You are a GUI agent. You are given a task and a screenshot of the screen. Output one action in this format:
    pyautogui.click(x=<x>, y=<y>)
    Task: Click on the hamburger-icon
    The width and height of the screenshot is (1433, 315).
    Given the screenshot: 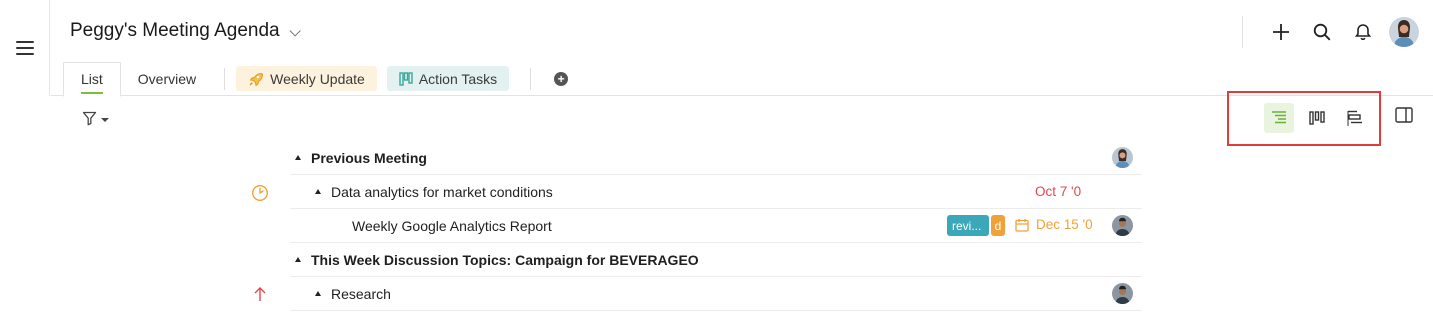 What is the action you would take?
    pyautogui.click(x=24, y=48)
    